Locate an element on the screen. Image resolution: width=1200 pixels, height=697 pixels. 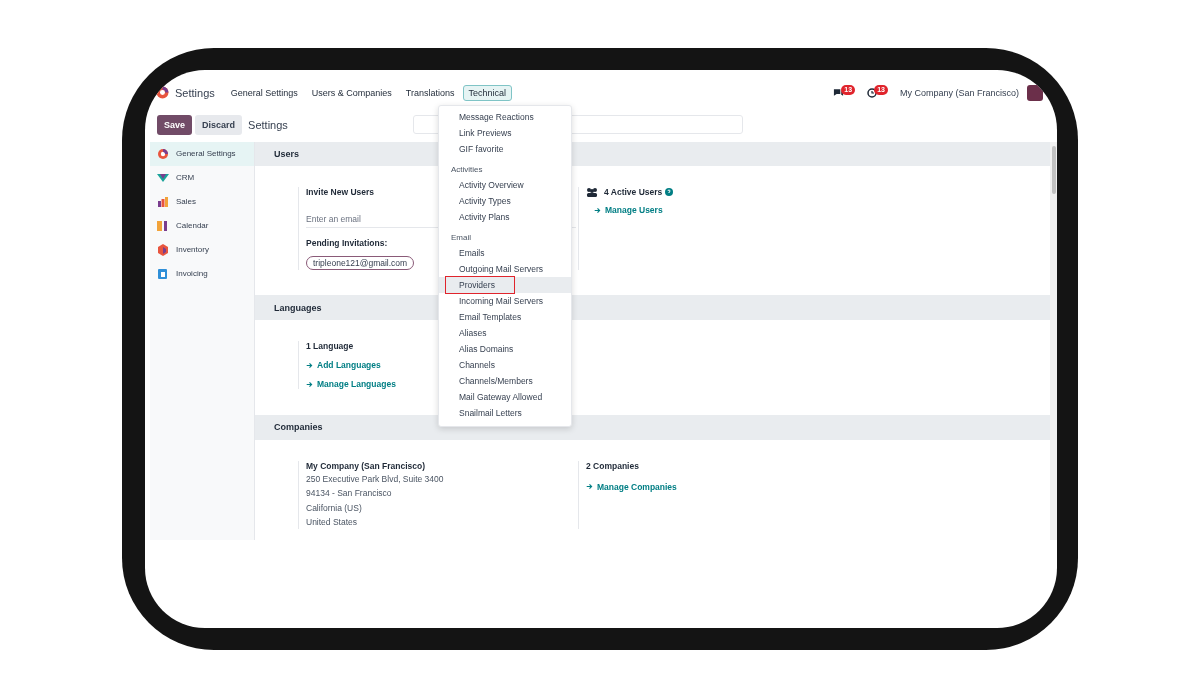
menu-section-header: Email is located at coordinates (461, 238).